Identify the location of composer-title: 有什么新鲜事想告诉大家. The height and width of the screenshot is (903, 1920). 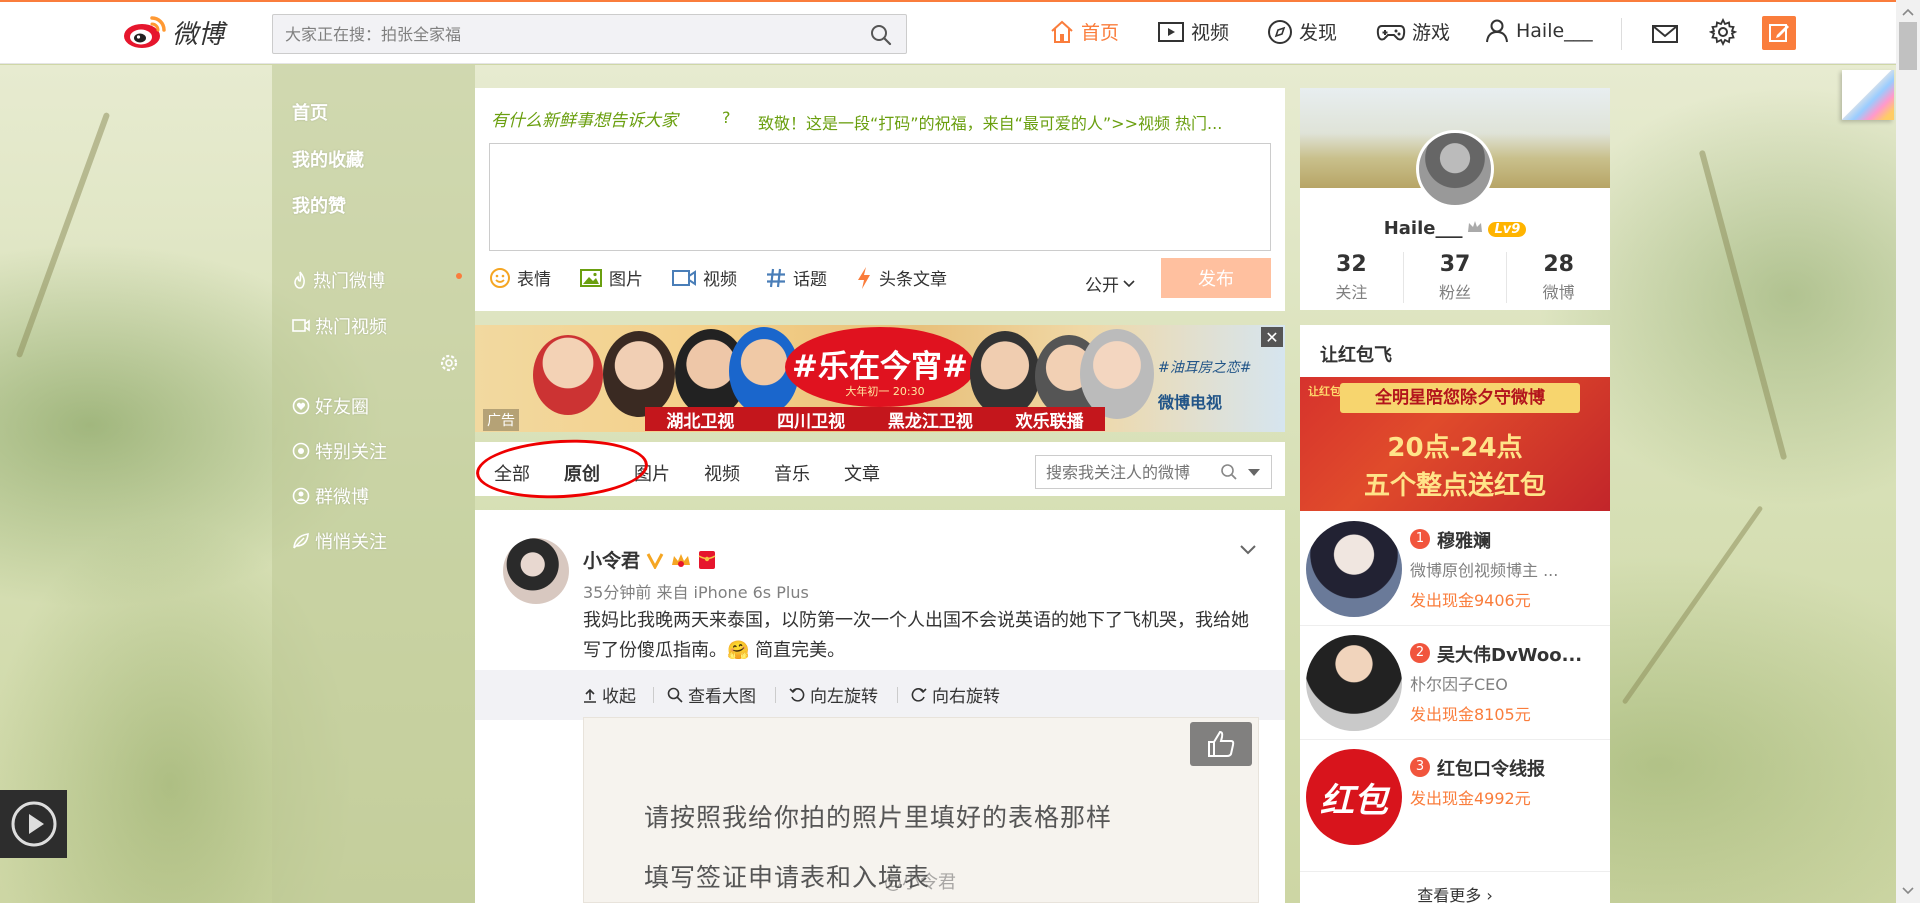
(584, 121).